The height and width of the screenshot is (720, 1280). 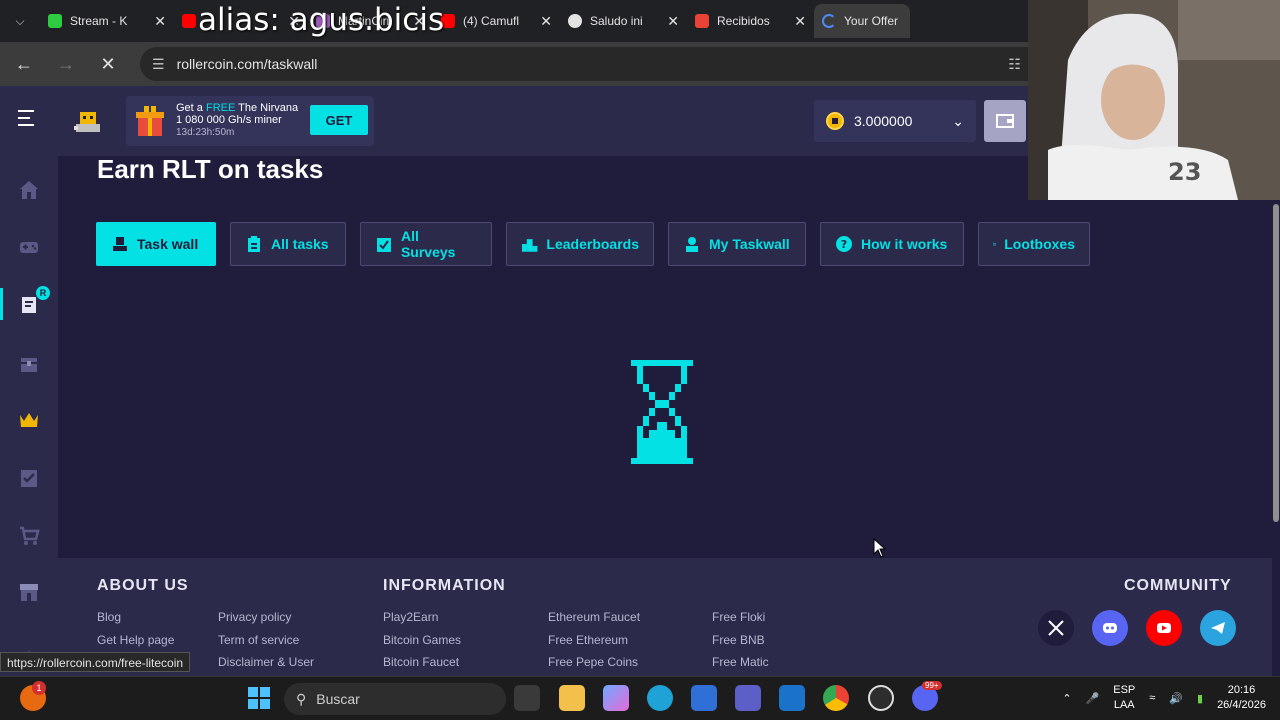 What do you see at coordinates (575, 21) in the screenshot?
I see `chatgpt-favicon-icon` at bounding box center [575, 21].